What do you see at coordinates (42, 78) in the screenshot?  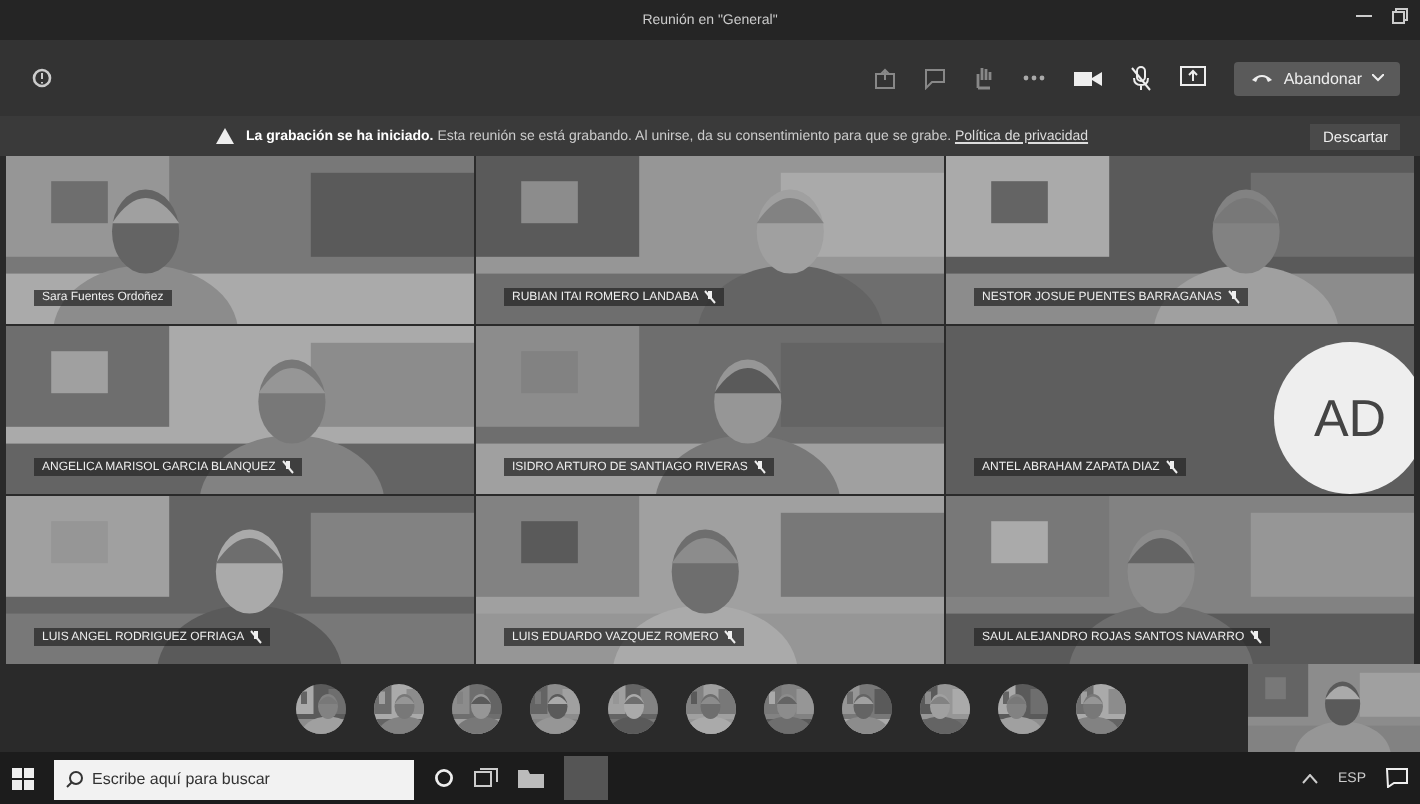 I see `info-icon` at bounding box center [42, 78].